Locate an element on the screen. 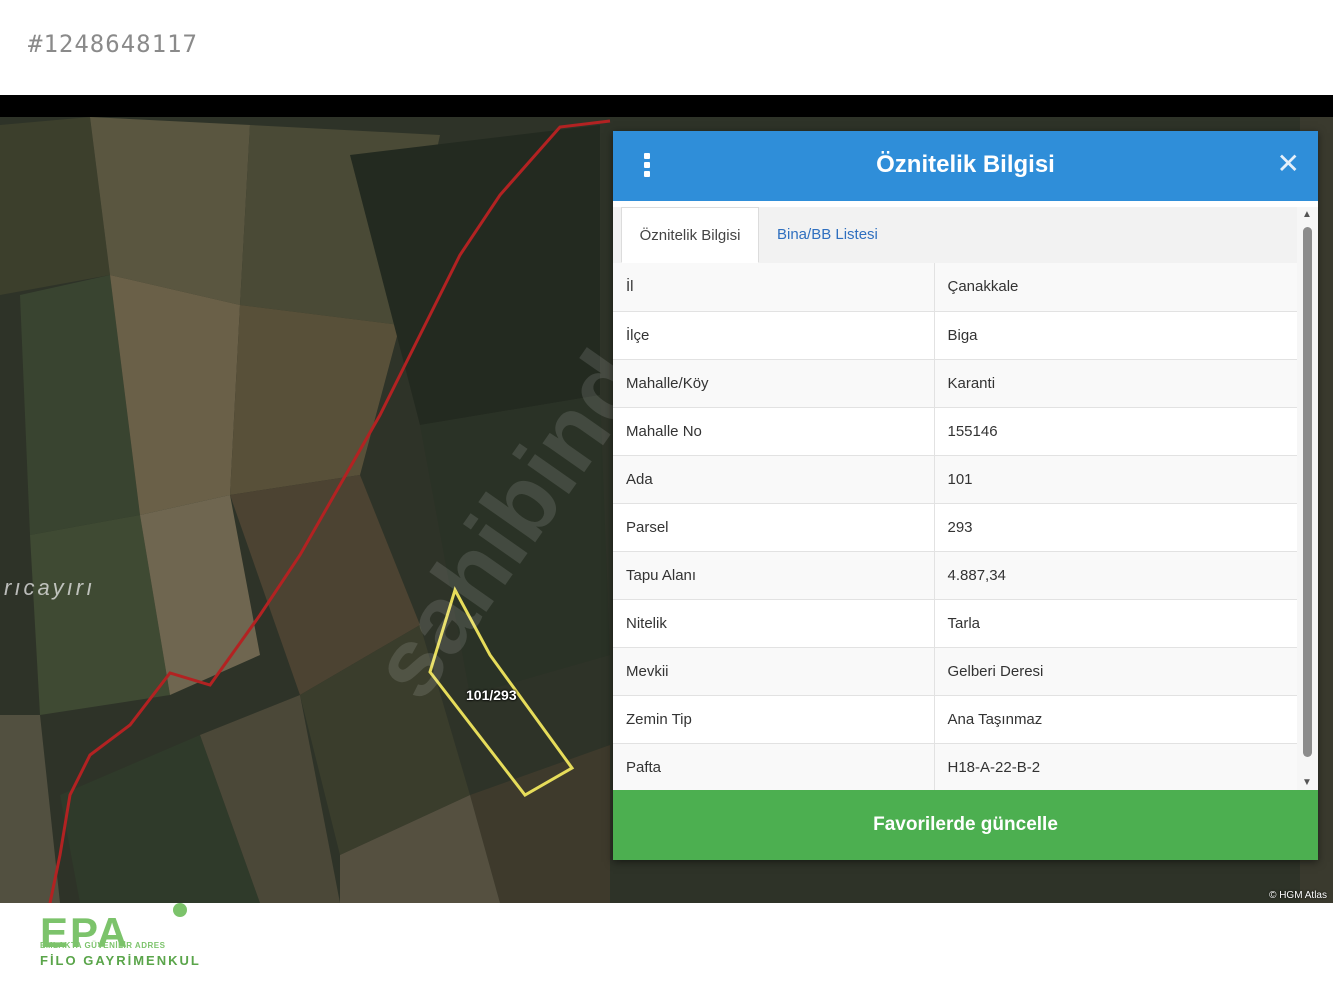 The image size is (1333, 1000). row-key: Tapu Alanı is located at coordinates (773, 575).